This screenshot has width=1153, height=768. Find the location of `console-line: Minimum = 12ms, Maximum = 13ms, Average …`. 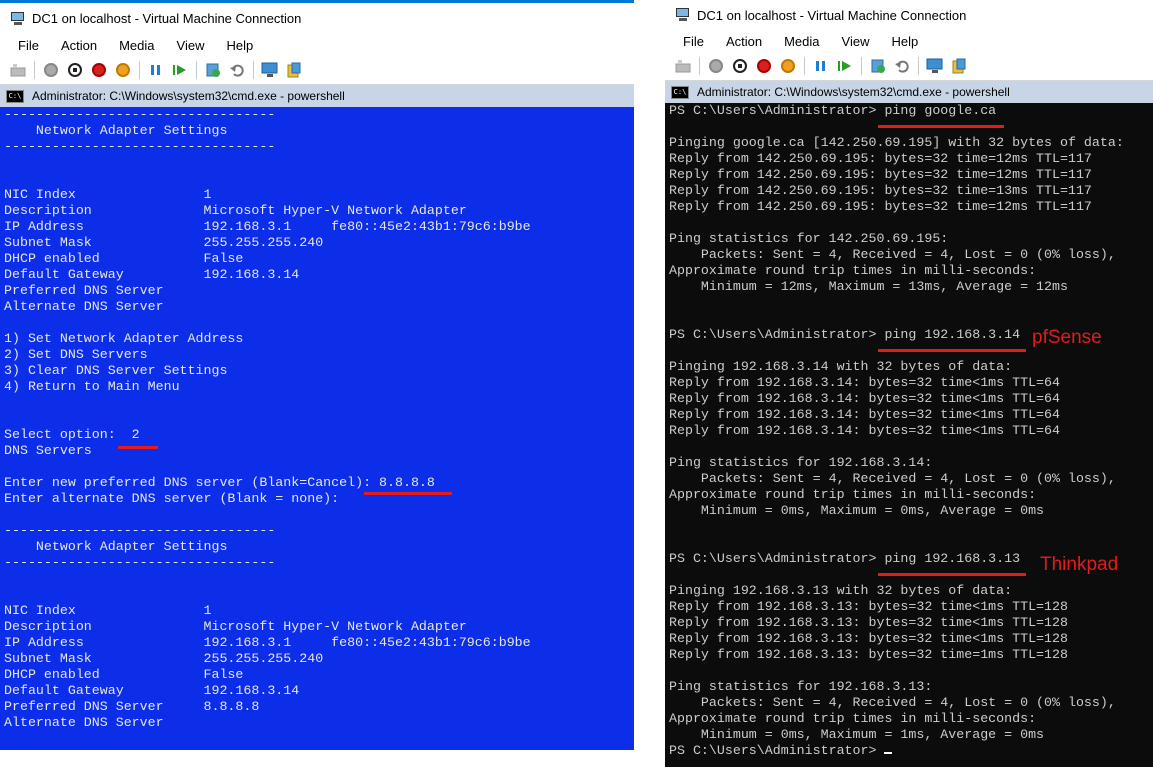

console-line: Minimum = 12ms, Maximum = 13ms, Average … is located at coordinates (868, 286).